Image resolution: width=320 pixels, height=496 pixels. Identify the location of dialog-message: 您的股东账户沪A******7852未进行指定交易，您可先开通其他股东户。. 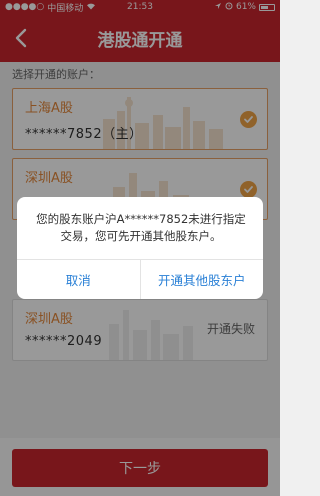
(141, 227).